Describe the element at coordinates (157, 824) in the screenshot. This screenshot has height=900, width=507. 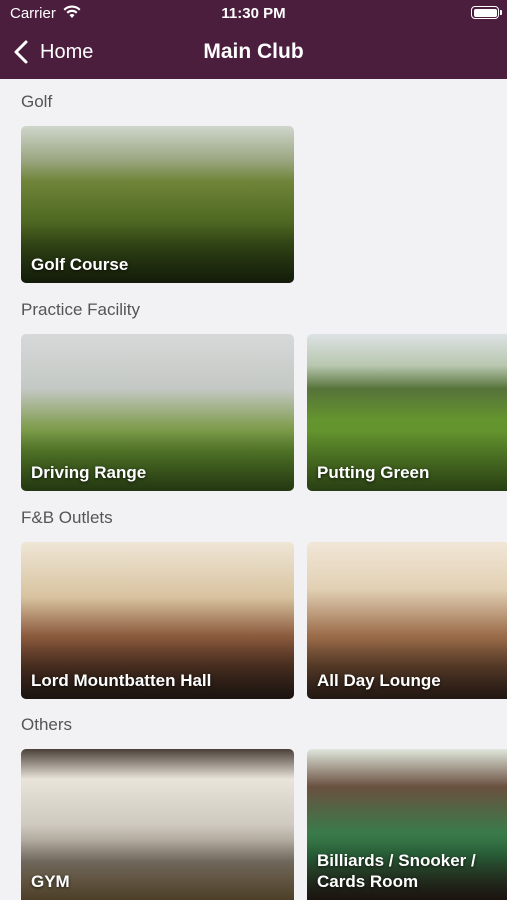
I see `card-gym: GYM` at that location.